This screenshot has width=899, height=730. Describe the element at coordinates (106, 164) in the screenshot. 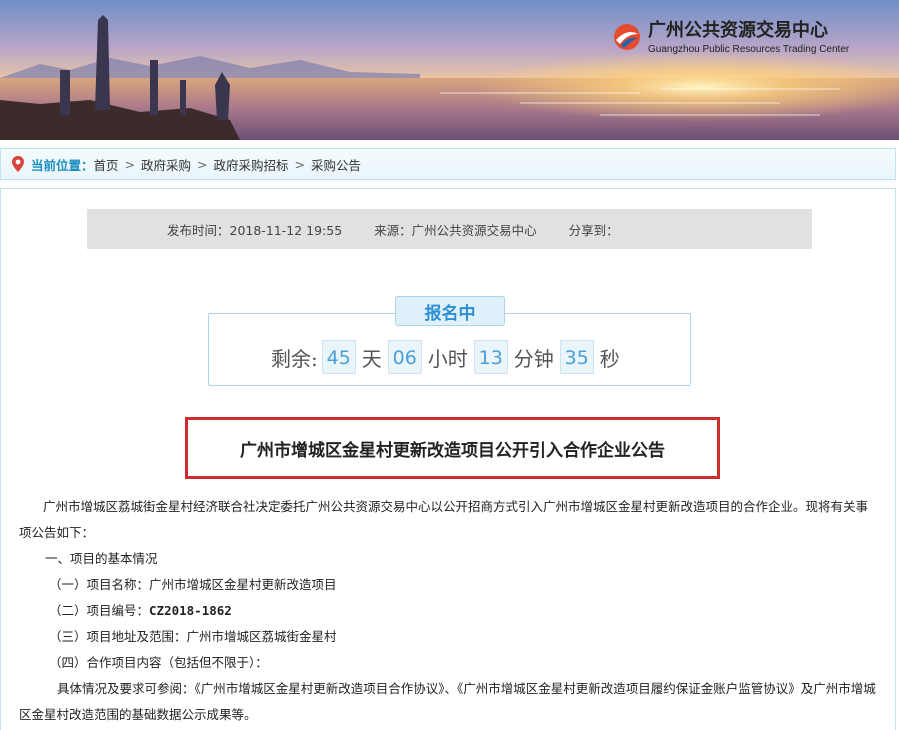

I see `breadcrumb-home-link: 首页` at that location.